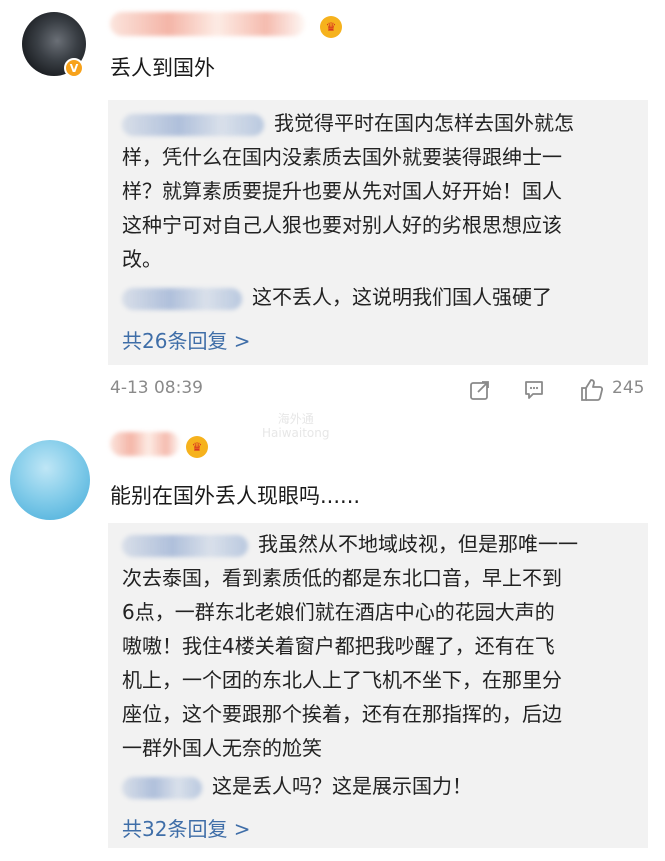  I want to click on comment-timestamp: 4-13 08:39, so click(156, 388).